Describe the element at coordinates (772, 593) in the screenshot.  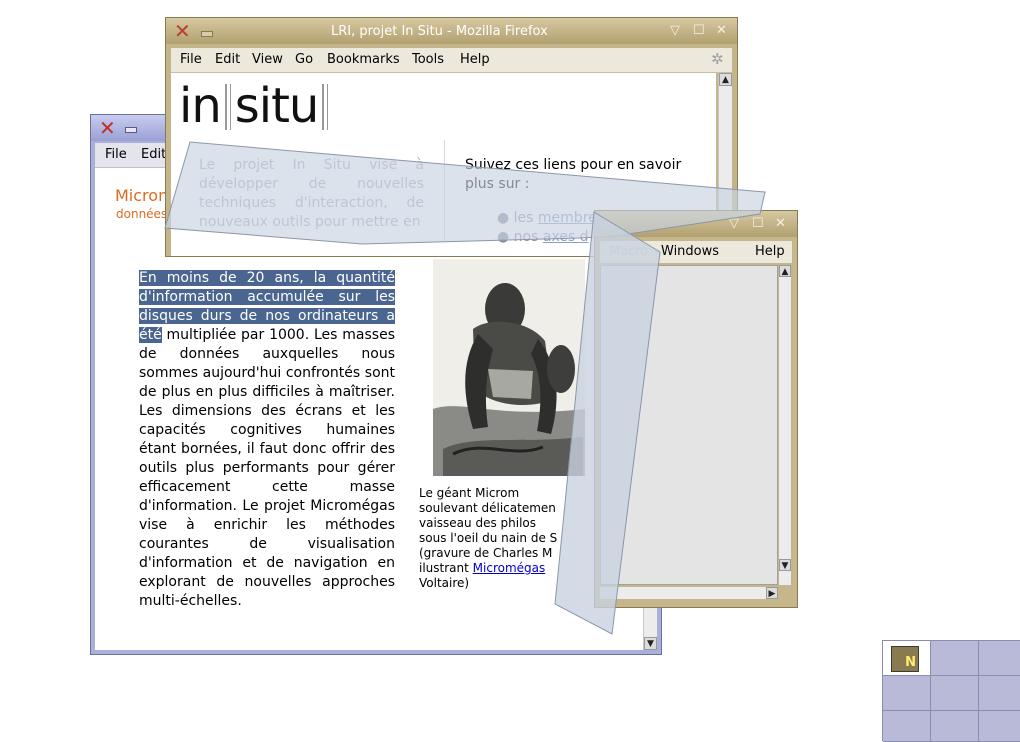
I see `scroll-right-icon: ▶` at that location.